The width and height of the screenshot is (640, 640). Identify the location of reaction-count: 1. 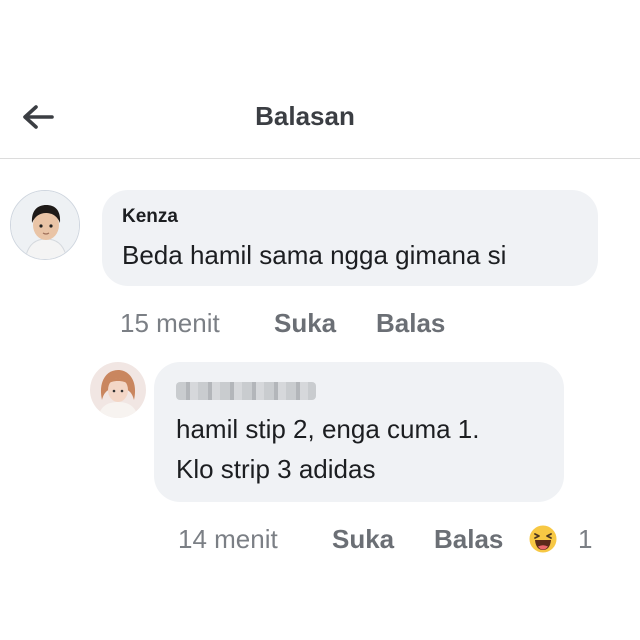
(585, 539).